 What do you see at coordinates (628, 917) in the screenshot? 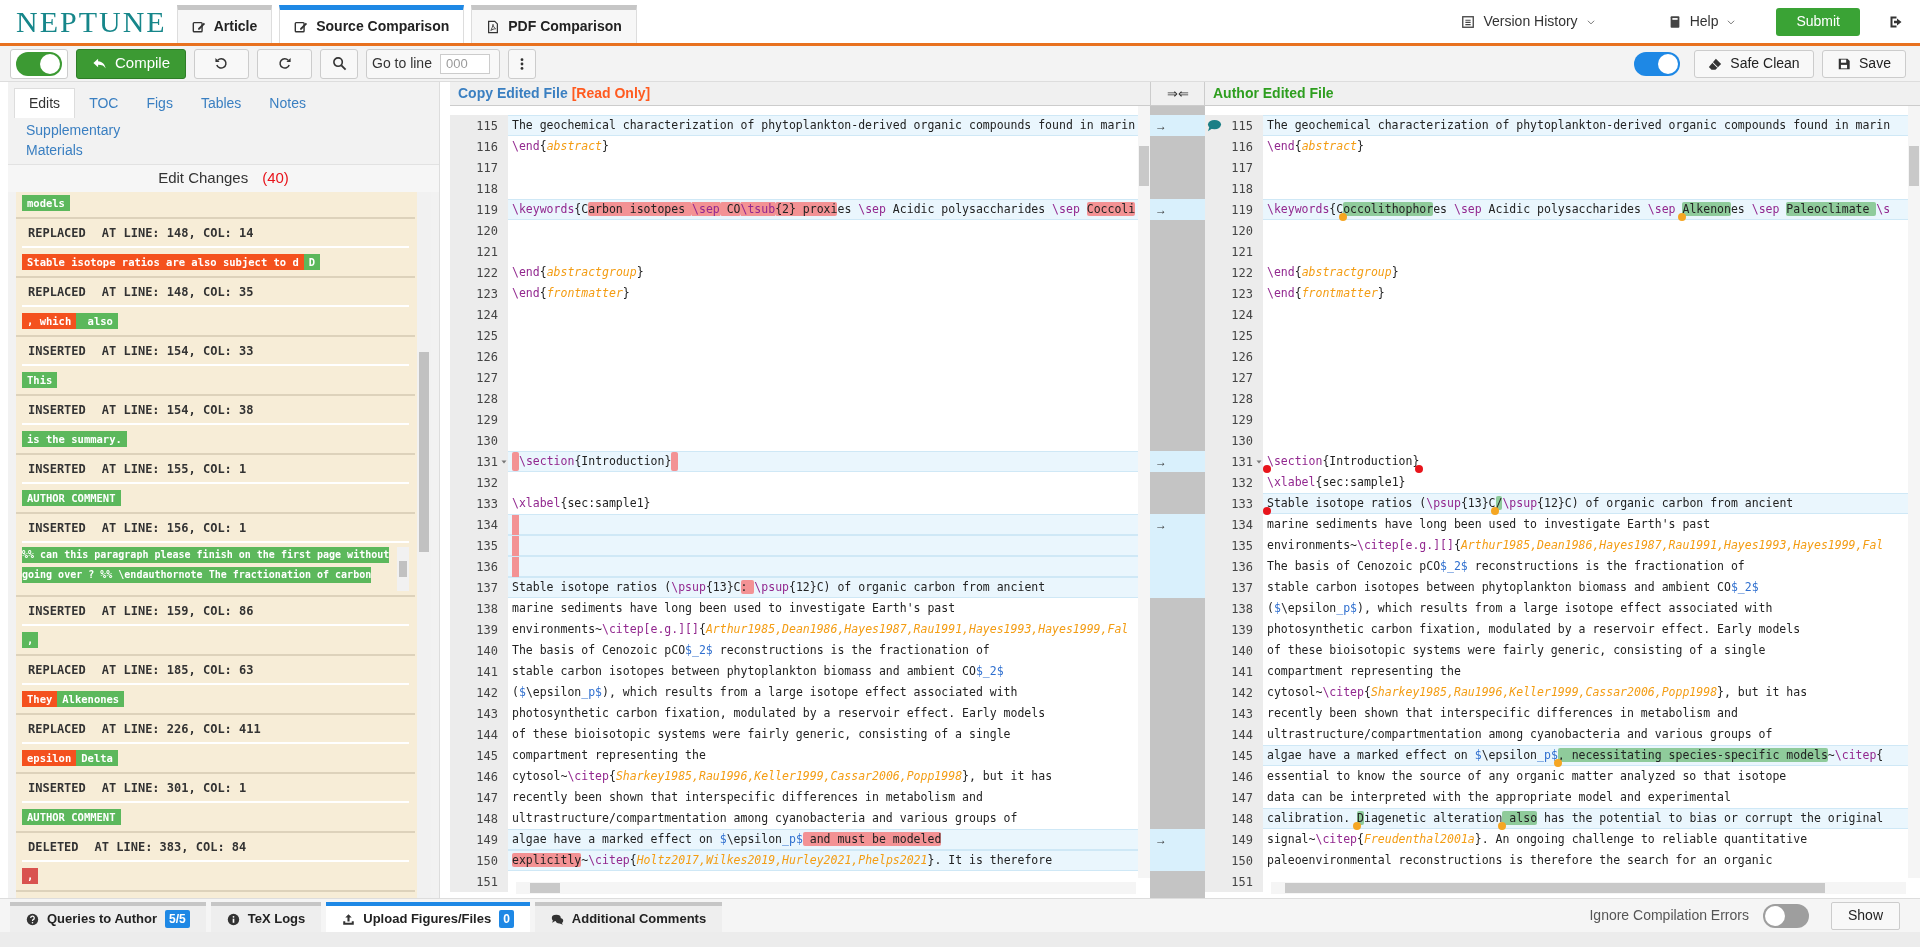
I see `tab: Additional Comments` at bounding box center [628, 917].